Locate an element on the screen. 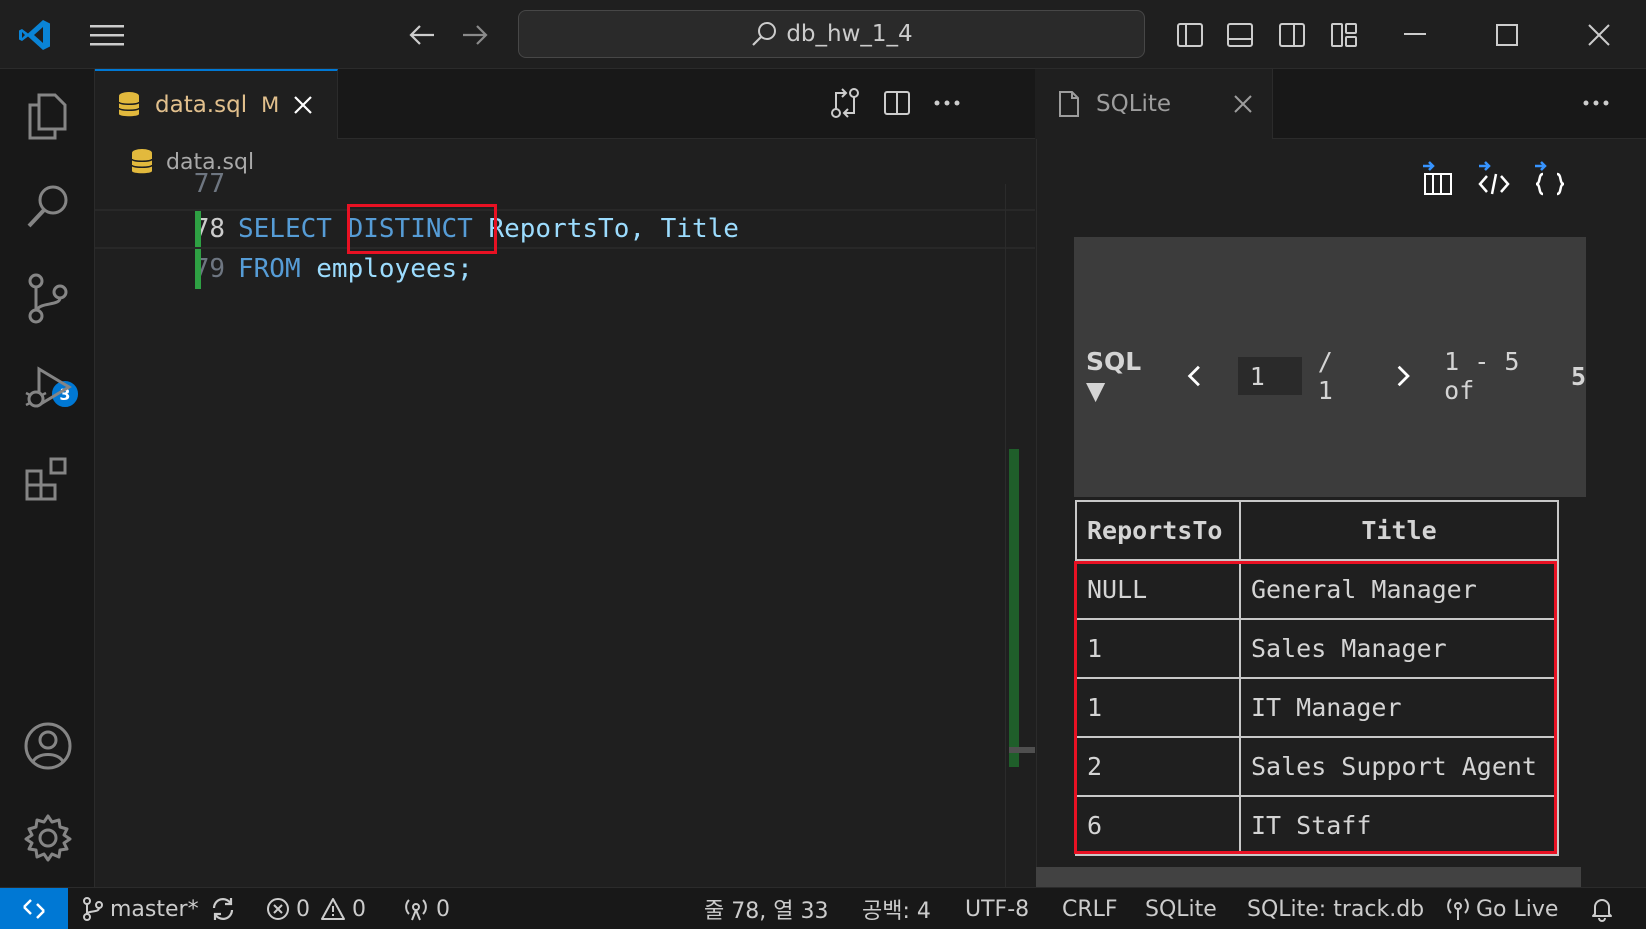 The image size is (1646, 929). extensions-icon is located at coordinates (47, 478).